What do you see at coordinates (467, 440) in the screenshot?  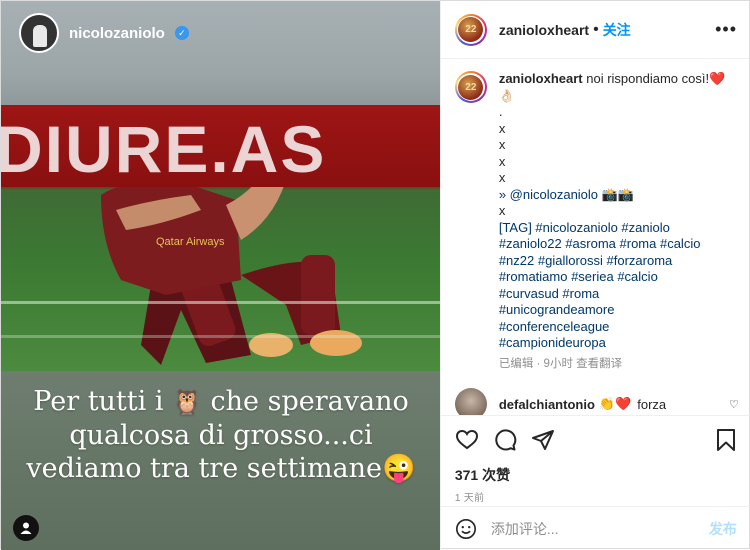 I see `like-heart-icon` at bounding box center [467, 440].